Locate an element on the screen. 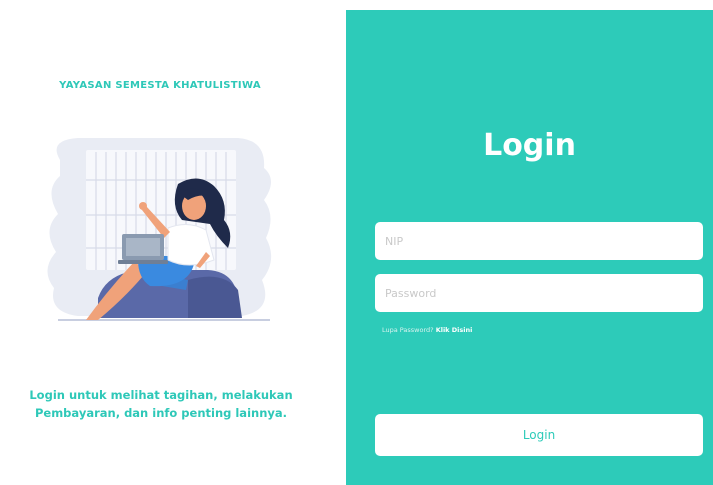 The height and width of the screenshot is (485, 713). forgot-password-row: Lupa Password? Klik Disini is located at coordinates (427, 330).